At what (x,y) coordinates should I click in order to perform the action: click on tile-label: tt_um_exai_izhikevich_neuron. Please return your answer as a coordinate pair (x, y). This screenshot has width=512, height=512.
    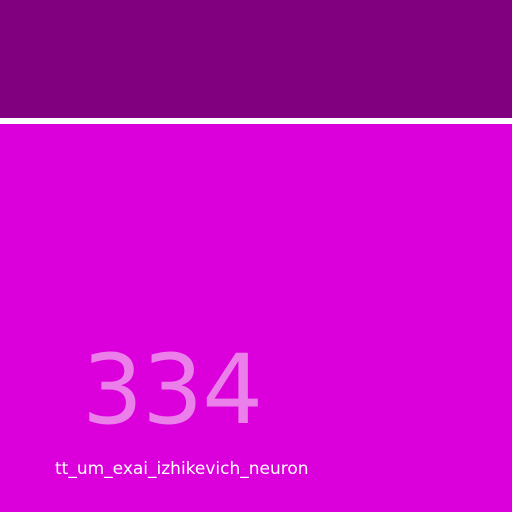
    Looking at the image, I should click on (182, 469).